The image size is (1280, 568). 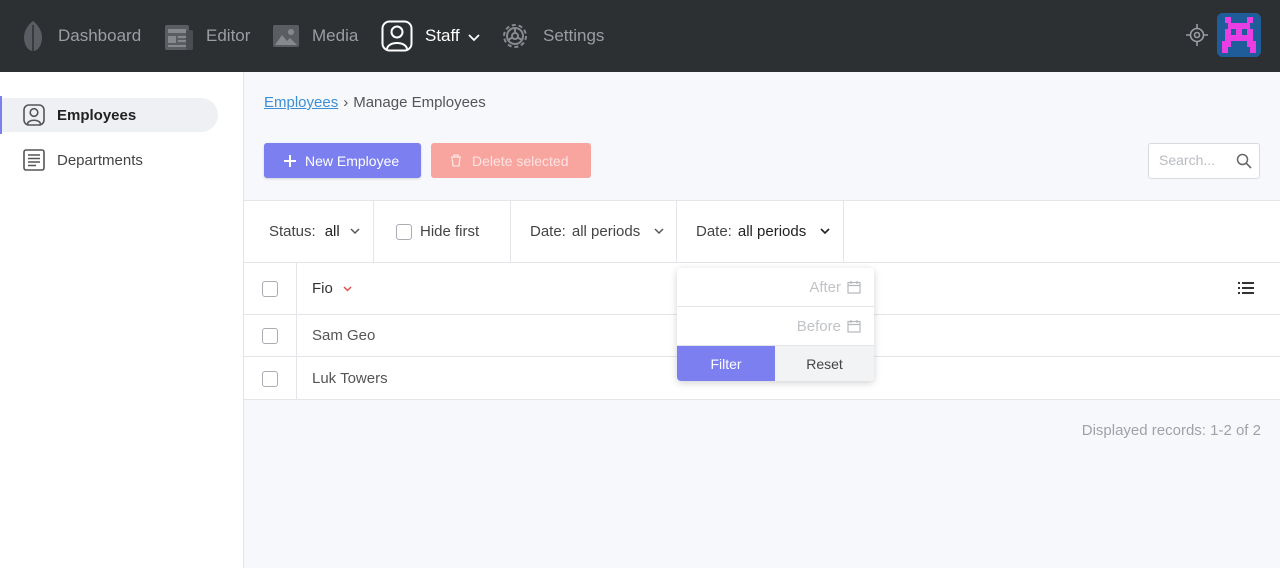 I want to click on nav-label: Editor, so click(x=228, y=35).